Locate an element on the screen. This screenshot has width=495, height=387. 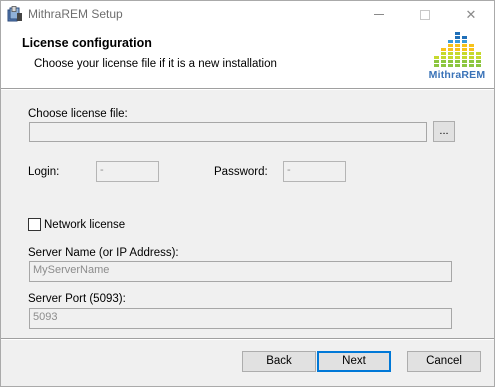
back-button: Back is located at coordinates (279, 361).